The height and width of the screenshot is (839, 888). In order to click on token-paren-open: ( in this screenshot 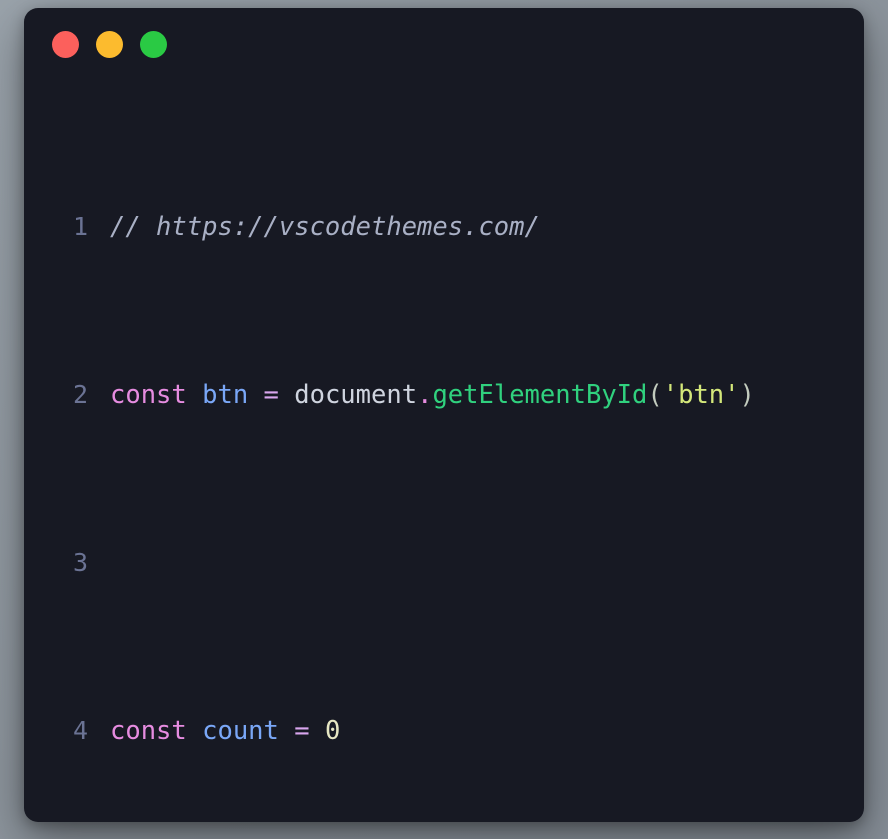, I will do `click(655, 395)`.